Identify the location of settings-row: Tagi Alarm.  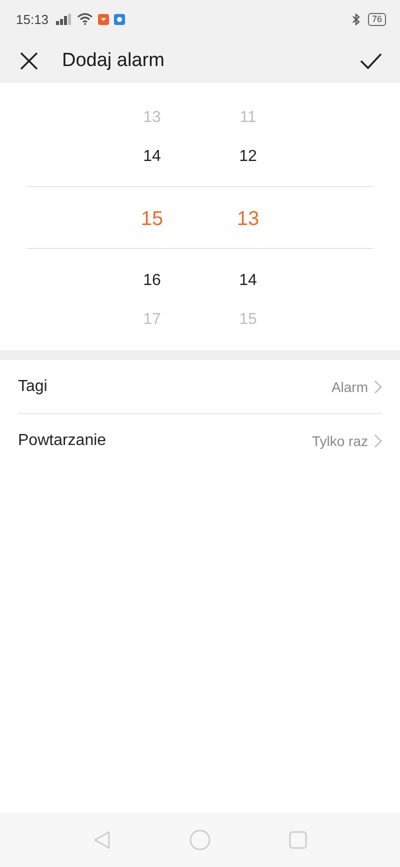
(200, 387).